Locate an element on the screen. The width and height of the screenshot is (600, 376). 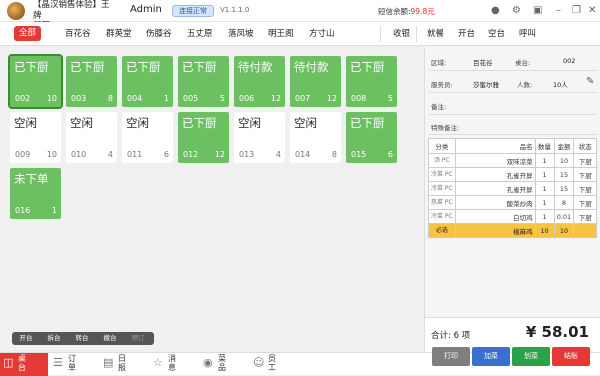
item-name: 白切鸡 is located at coordinates (495, 216).